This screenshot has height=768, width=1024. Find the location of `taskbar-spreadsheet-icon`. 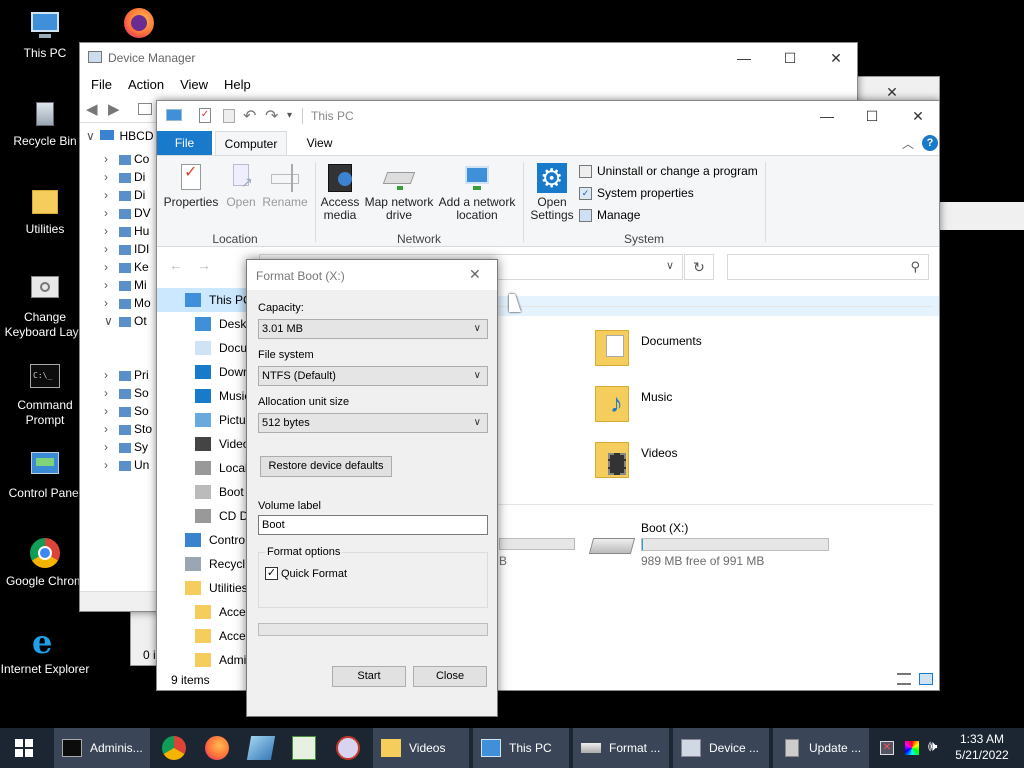

taskbar-spreadsheet-icon is located at coordinates (304, 748).